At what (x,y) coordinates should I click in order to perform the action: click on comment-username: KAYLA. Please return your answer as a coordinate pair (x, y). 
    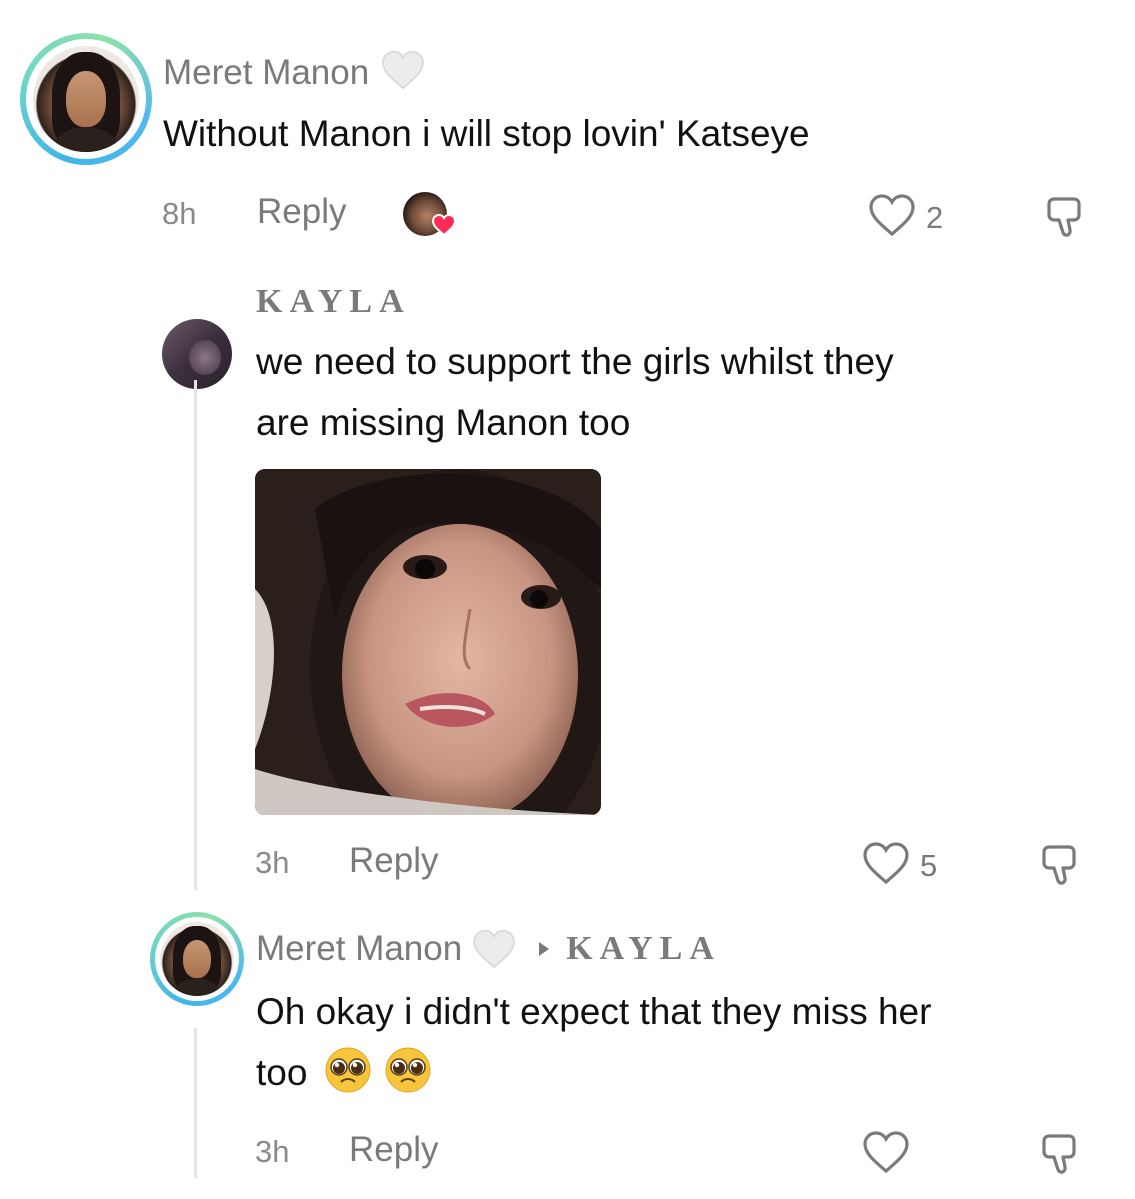
    Looking at the image, I should click on (333, 302).